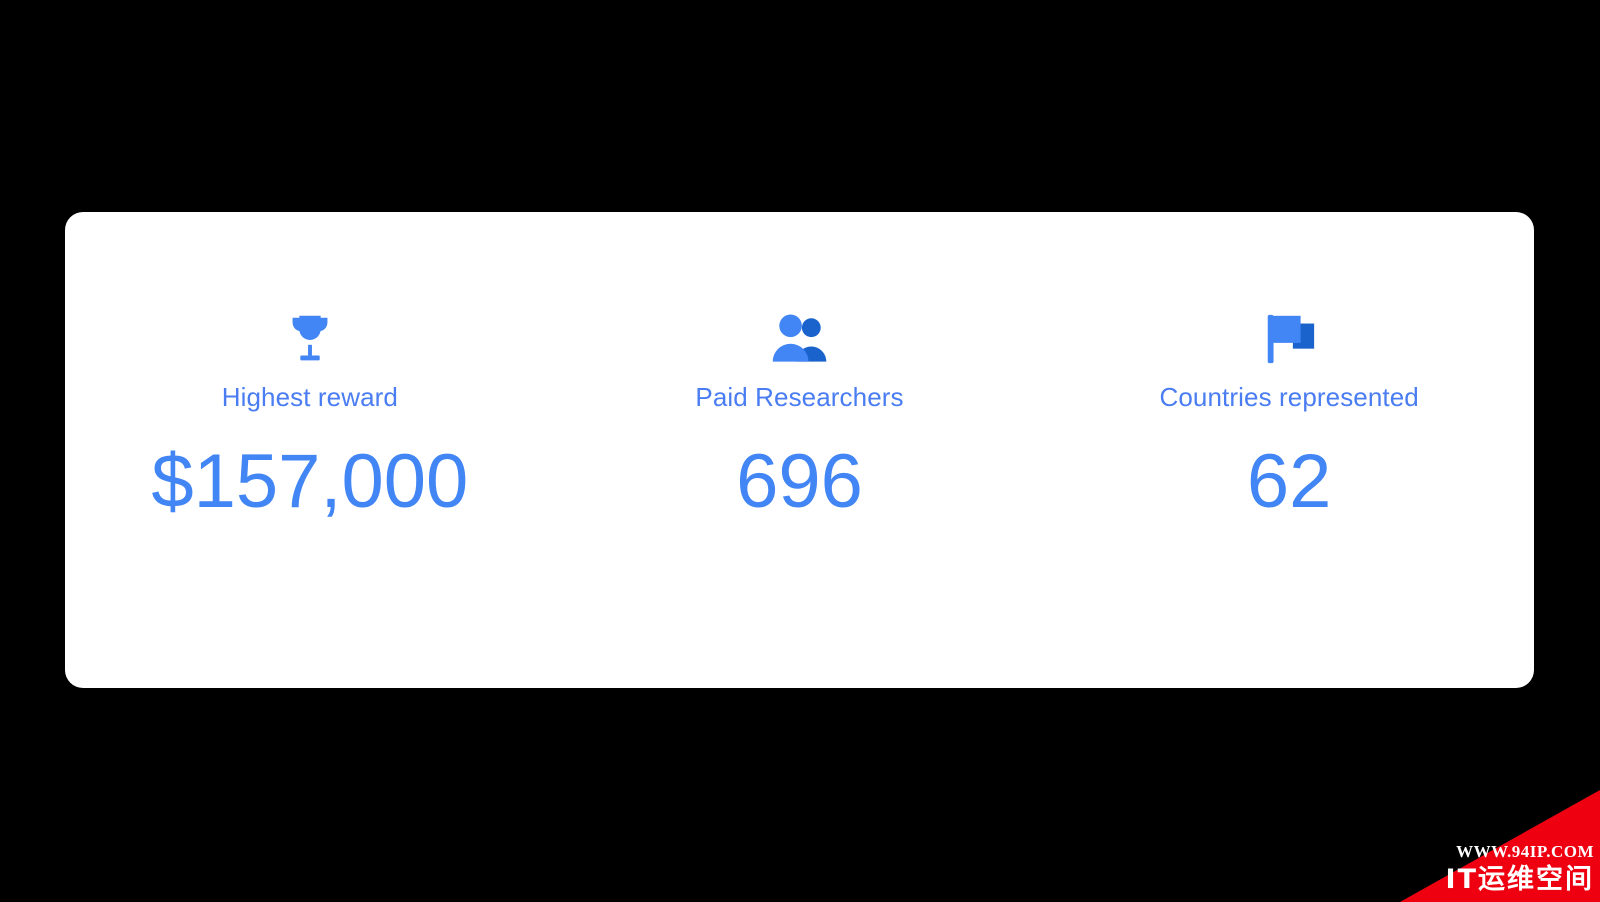  Describe the element at coordinates (1289, 414) in the screenshot. I see `stat-countries-represented: Countries represented 62` at that location.